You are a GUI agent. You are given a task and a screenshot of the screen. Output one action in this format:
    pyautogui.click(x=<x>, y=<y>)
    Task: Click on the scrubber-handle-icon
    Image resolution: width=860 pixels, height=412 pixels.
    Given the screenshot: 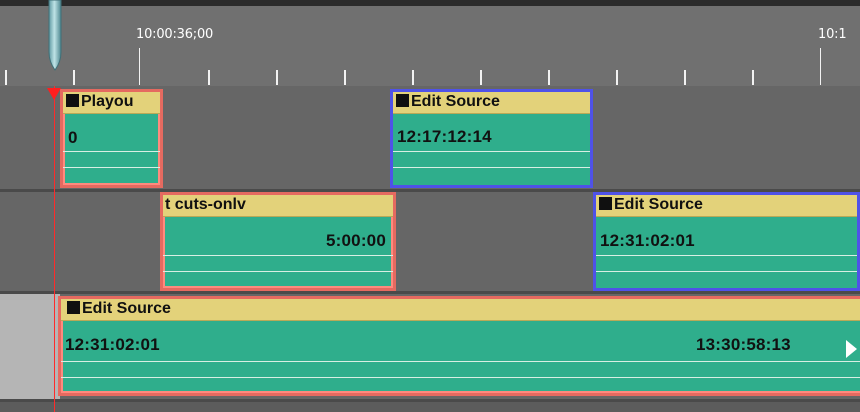 What is the action you would take?
    pyautogui.click(x=55, y=36)
    